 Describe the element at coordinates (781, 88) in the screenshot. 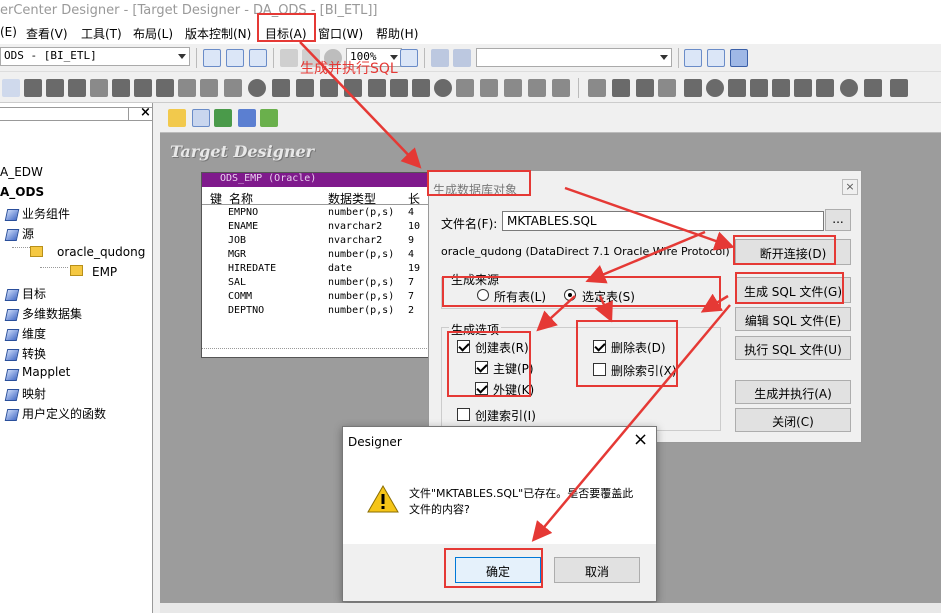

I see `java-icon` at that location.